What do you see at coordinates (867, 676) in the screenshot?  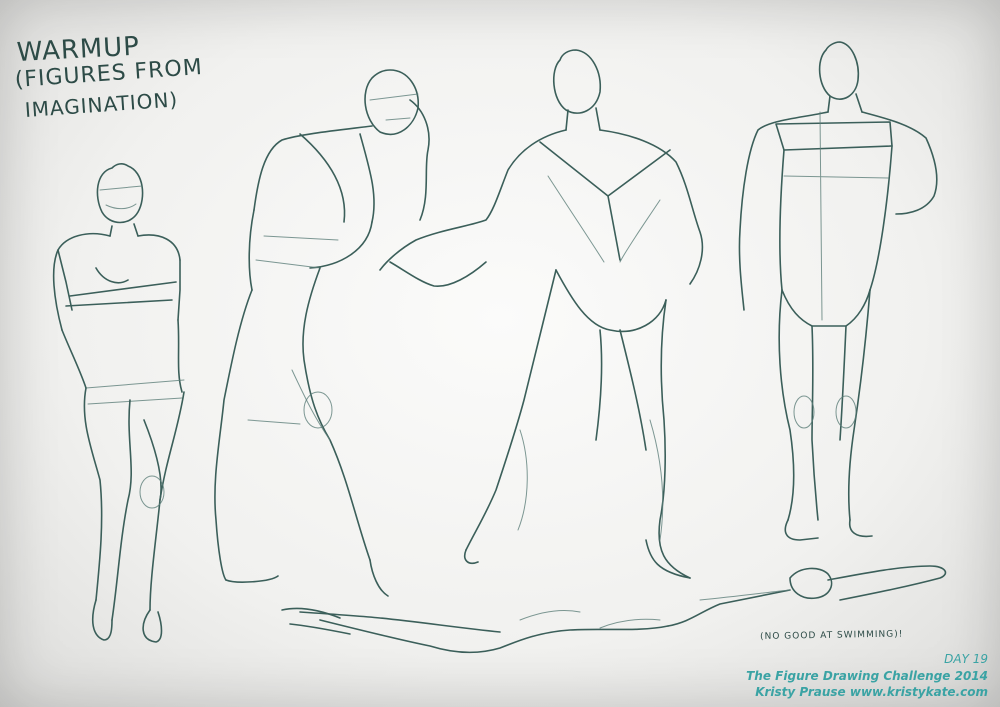 I see `challenge-title: The Figure Drawing Challenge 2014` at bounding box center [867, 676].